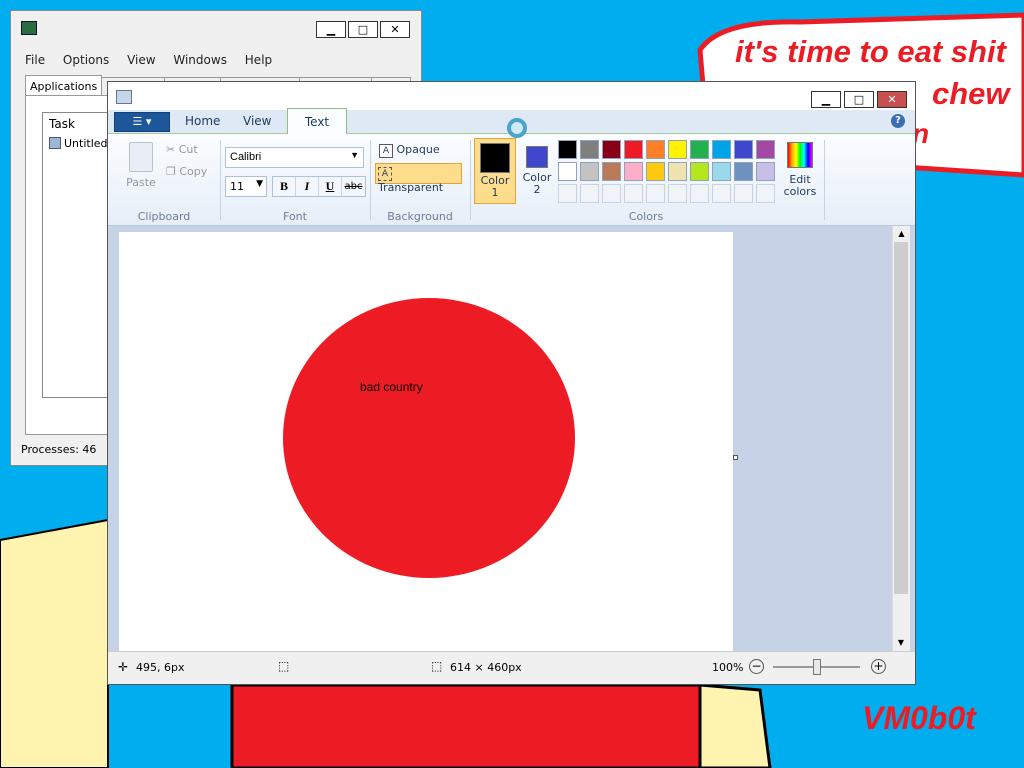  I want to click on scroll-down-button: ▼, so click(901, 643).